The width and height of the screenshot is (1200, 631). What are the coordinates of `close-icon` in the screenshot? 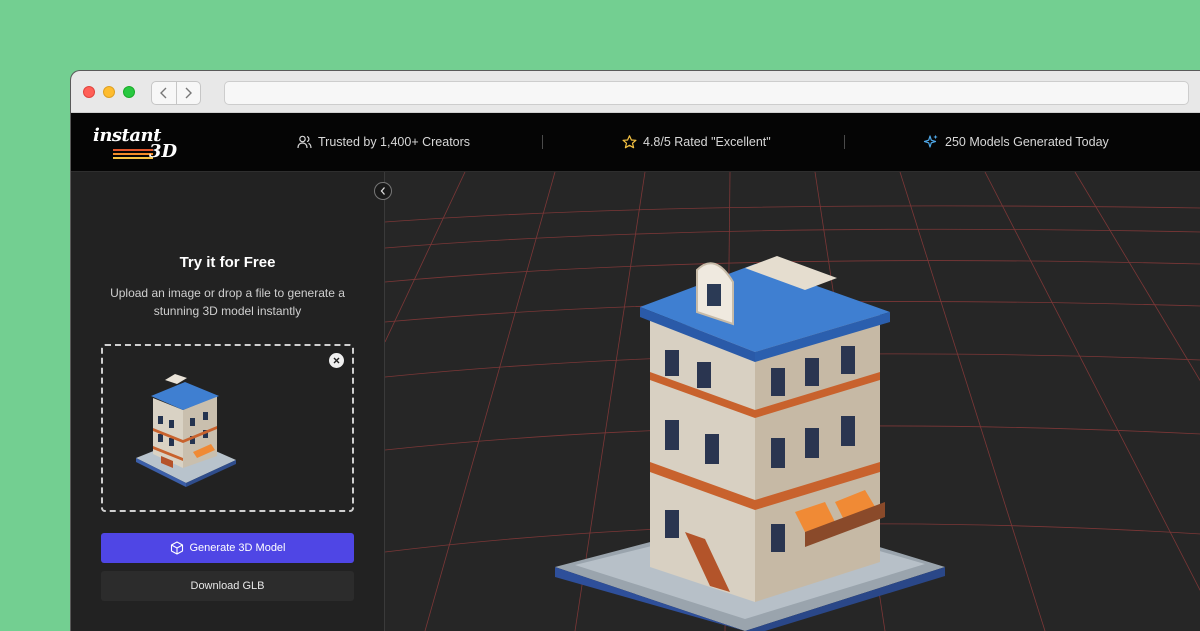 It's located at (336, 360).